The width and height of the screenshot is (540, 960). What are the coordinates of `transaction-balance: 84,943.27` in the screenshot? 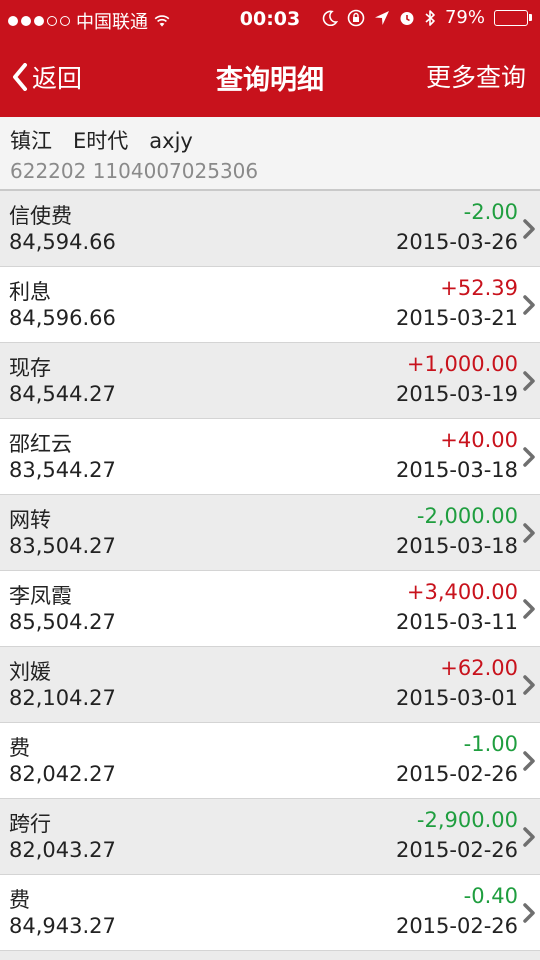 It's located at (62, 926).